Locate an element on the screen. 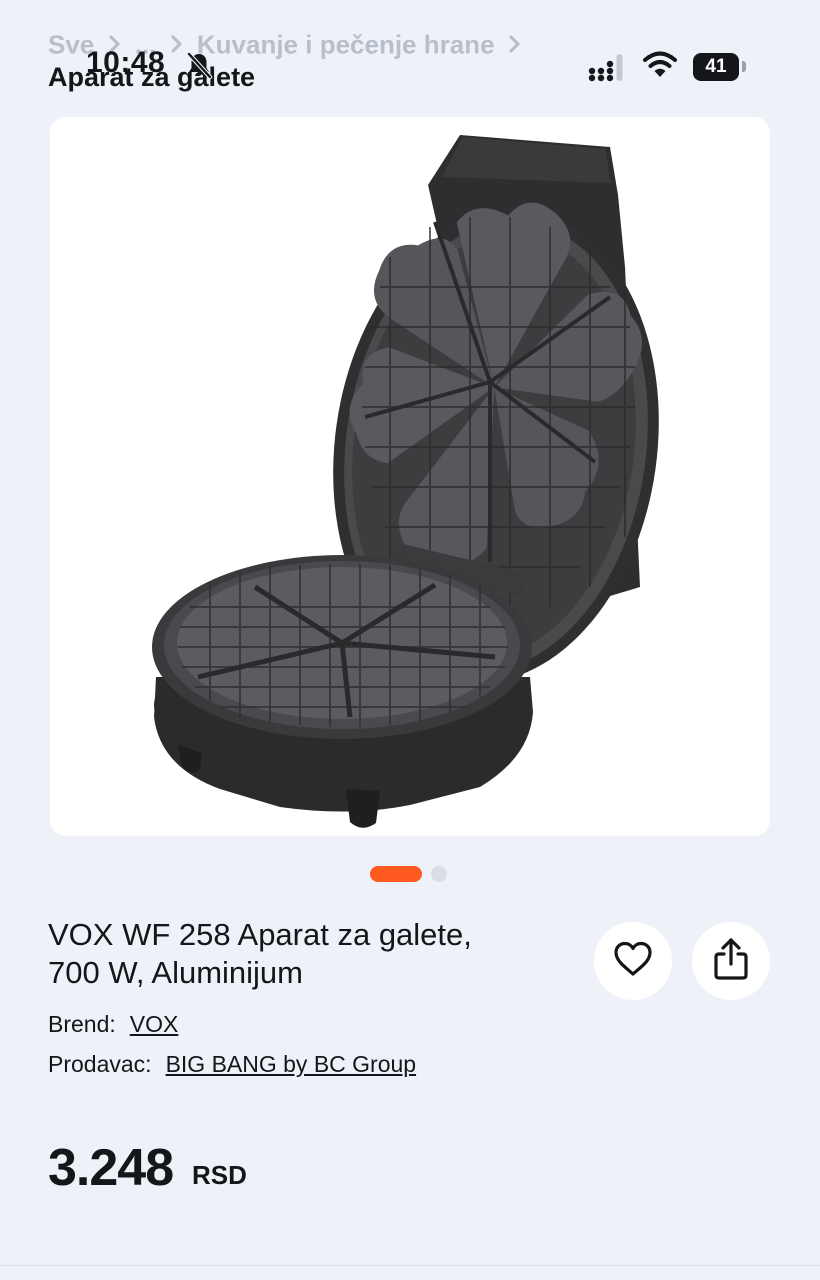  battery-icon: 41 is located at coordinates (716, 67).